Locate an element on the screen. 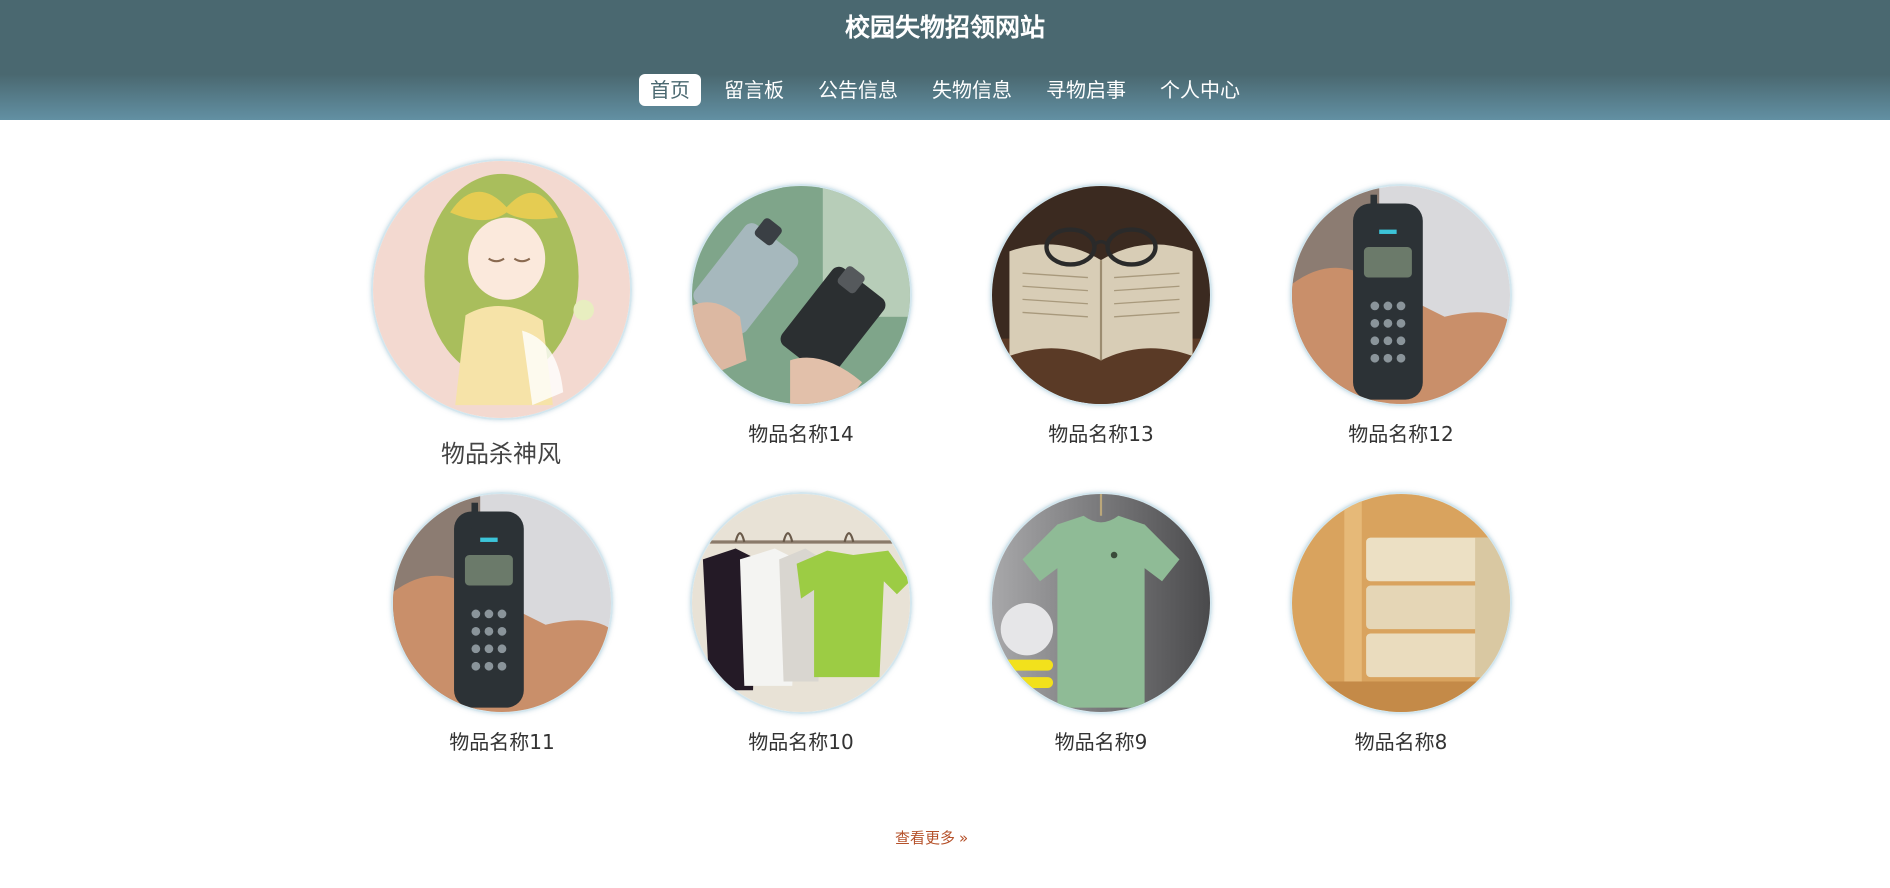 Image resolution: width=1890 pixels, height=888 pixels. item-name: 物品名称14 is located at coordinates (801, 432).